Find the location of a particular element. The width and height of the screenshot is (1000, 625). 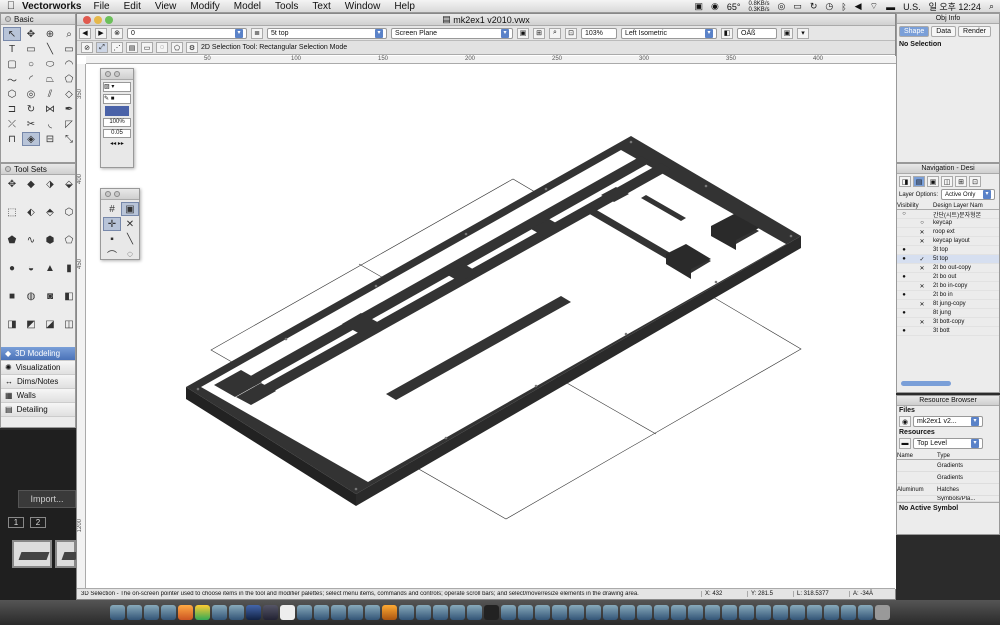

close-window-button is located at coordinates (87, 20).